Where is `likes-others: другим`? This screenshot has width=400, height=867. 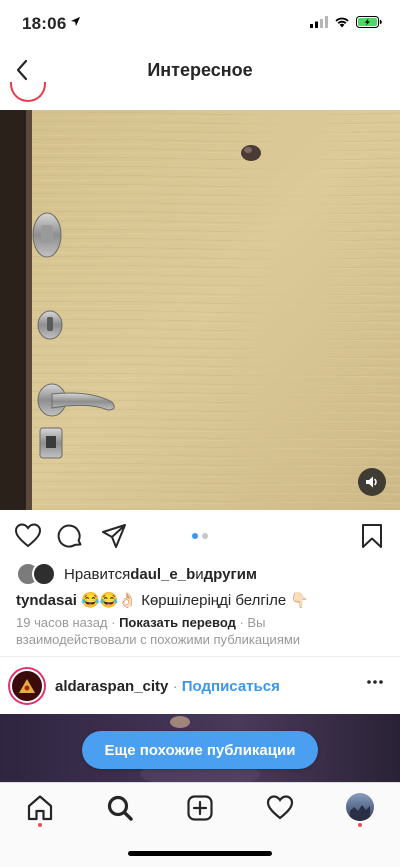 likes-others: другим is located at coordinates (230, 574).